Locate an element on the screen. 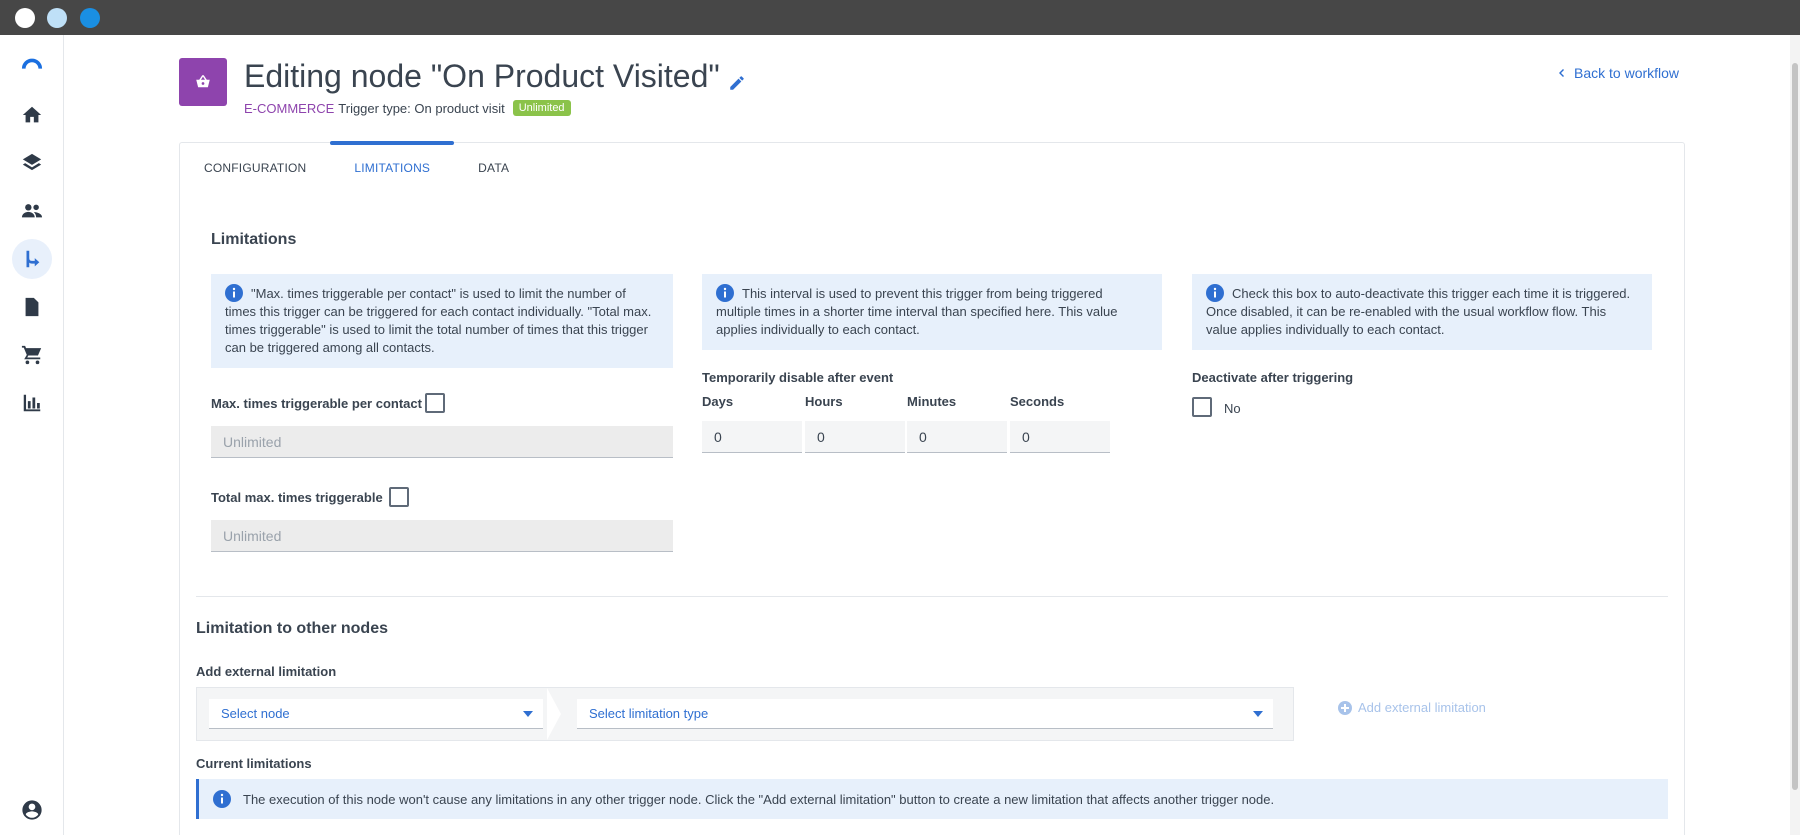 The width and height of the screenshot is (1800, 835). deactivate-title: Deactivate after triggering is located at coordinates (1273, 377).